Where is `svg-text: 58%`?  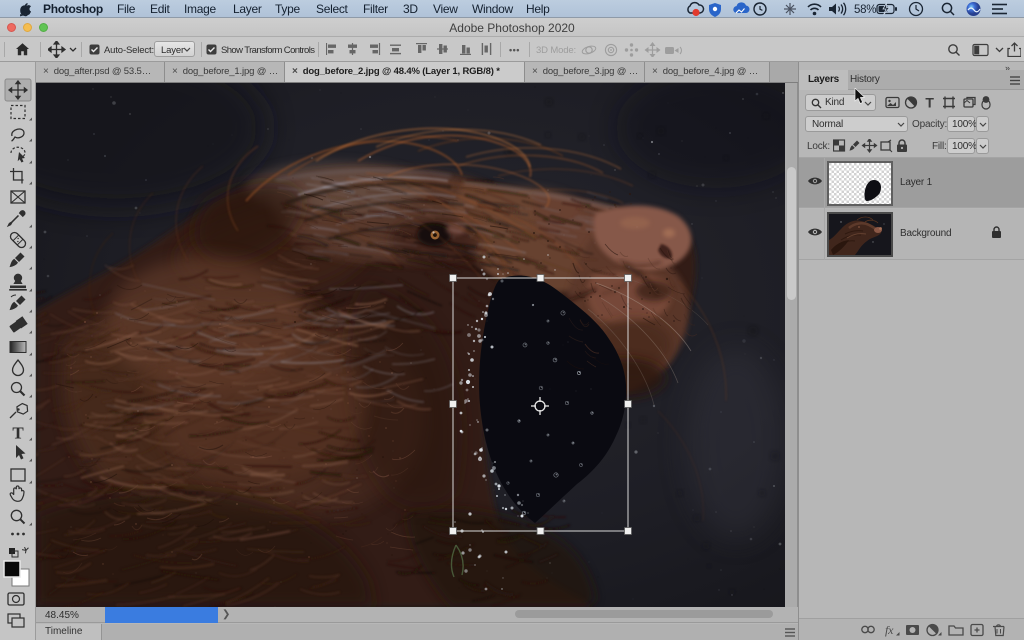
svg-text: 58% is located at coordinates (865, 10).